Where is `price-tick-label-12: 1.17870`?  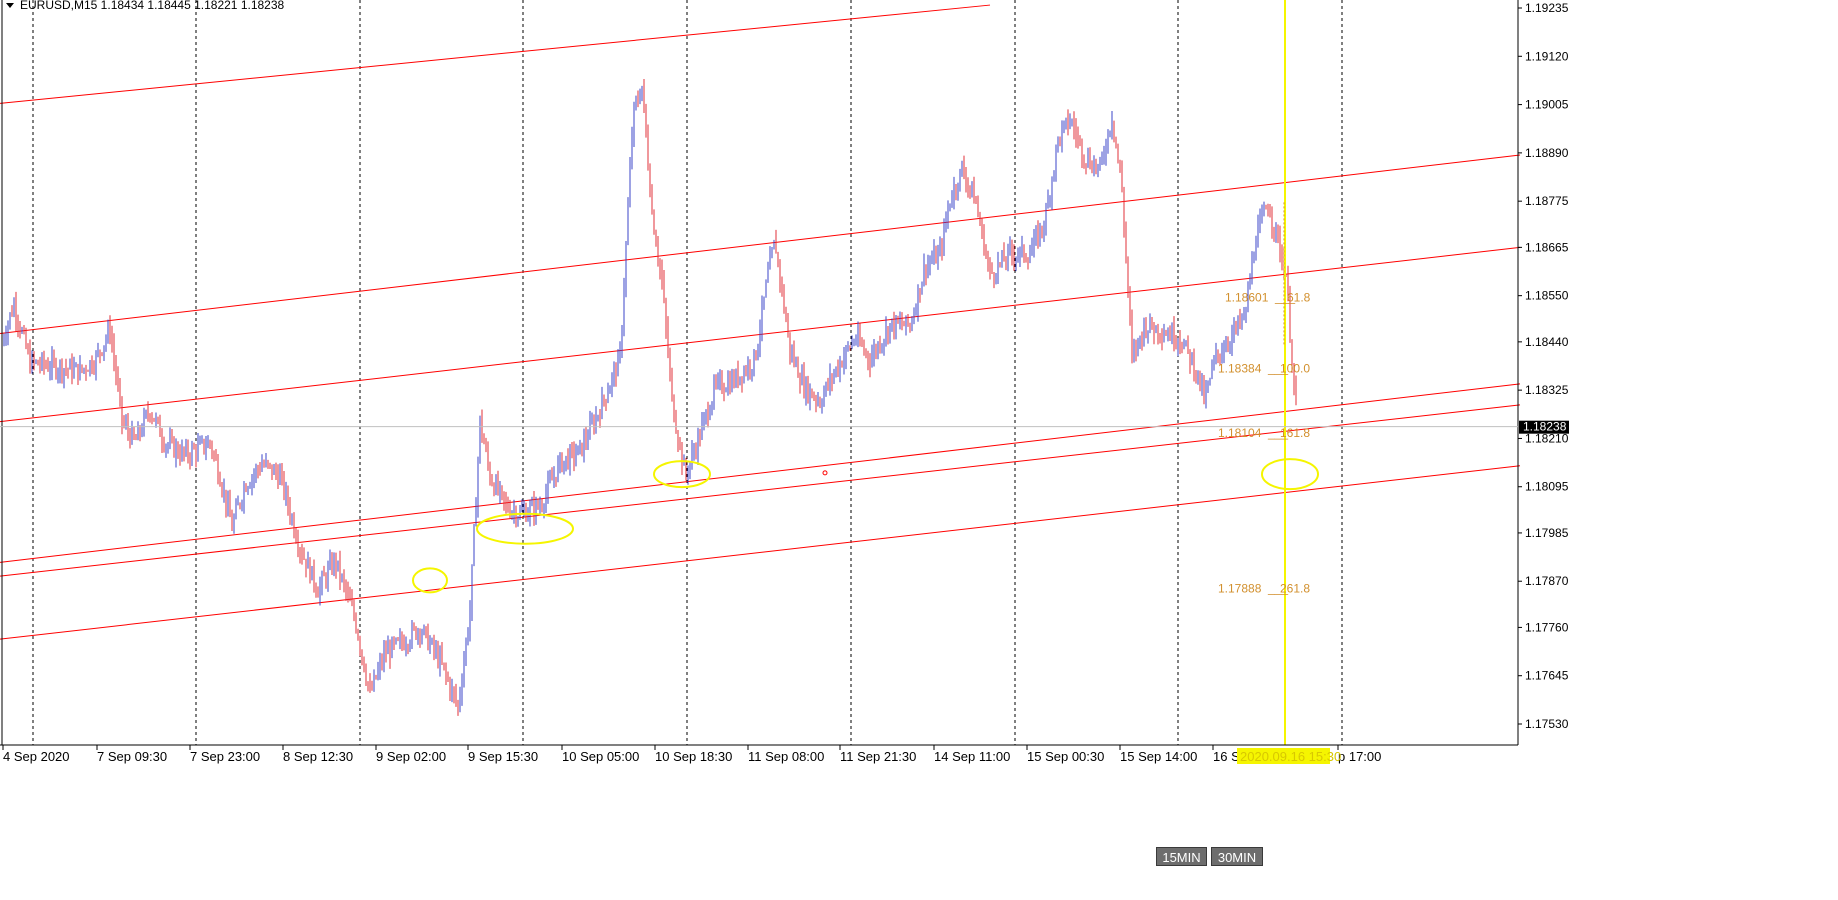 price-tick-label-12: 1.17870 is located at coordinates (1547, 581).